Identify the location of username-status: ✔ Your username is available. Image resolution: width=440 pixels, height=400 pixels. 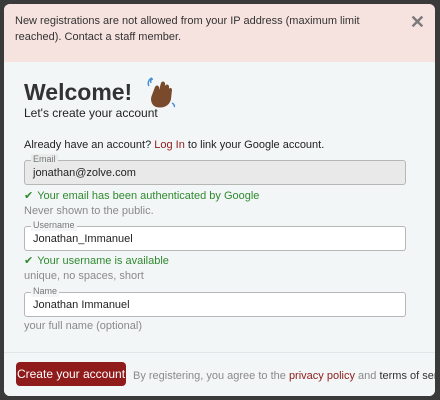
(96, 260).